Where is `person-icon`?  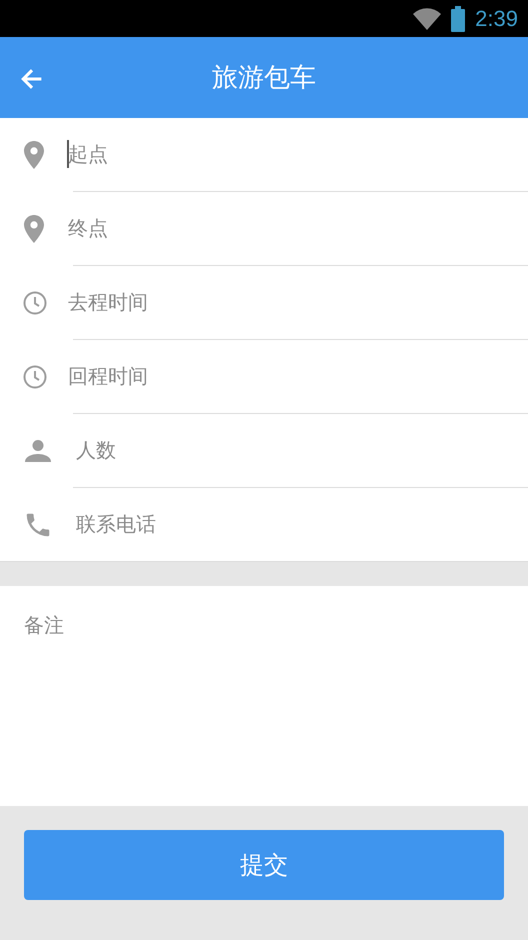
person-icon is located at coordinates (38, 451).